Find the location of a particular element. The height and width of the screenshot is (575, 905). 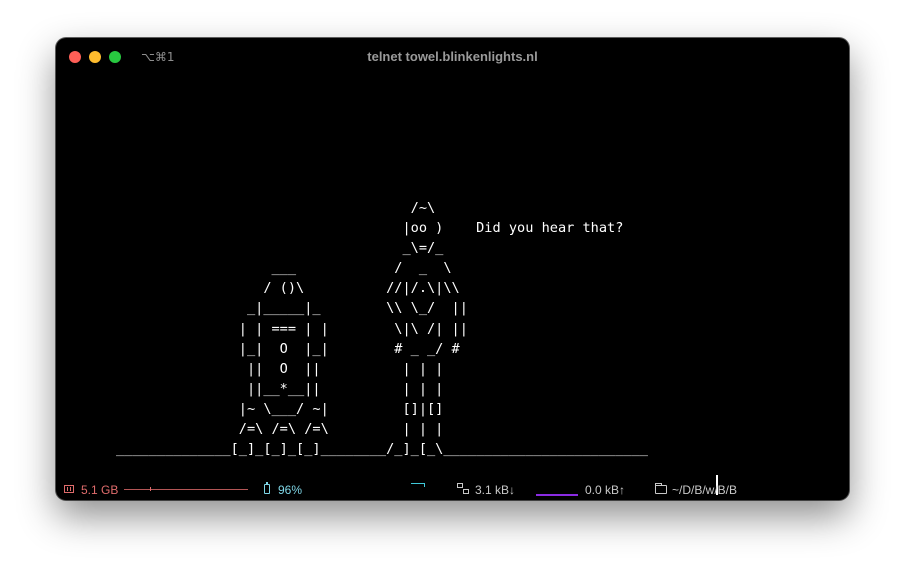

memory-usage: 5.1 GB is located at coordinates (100, 490).